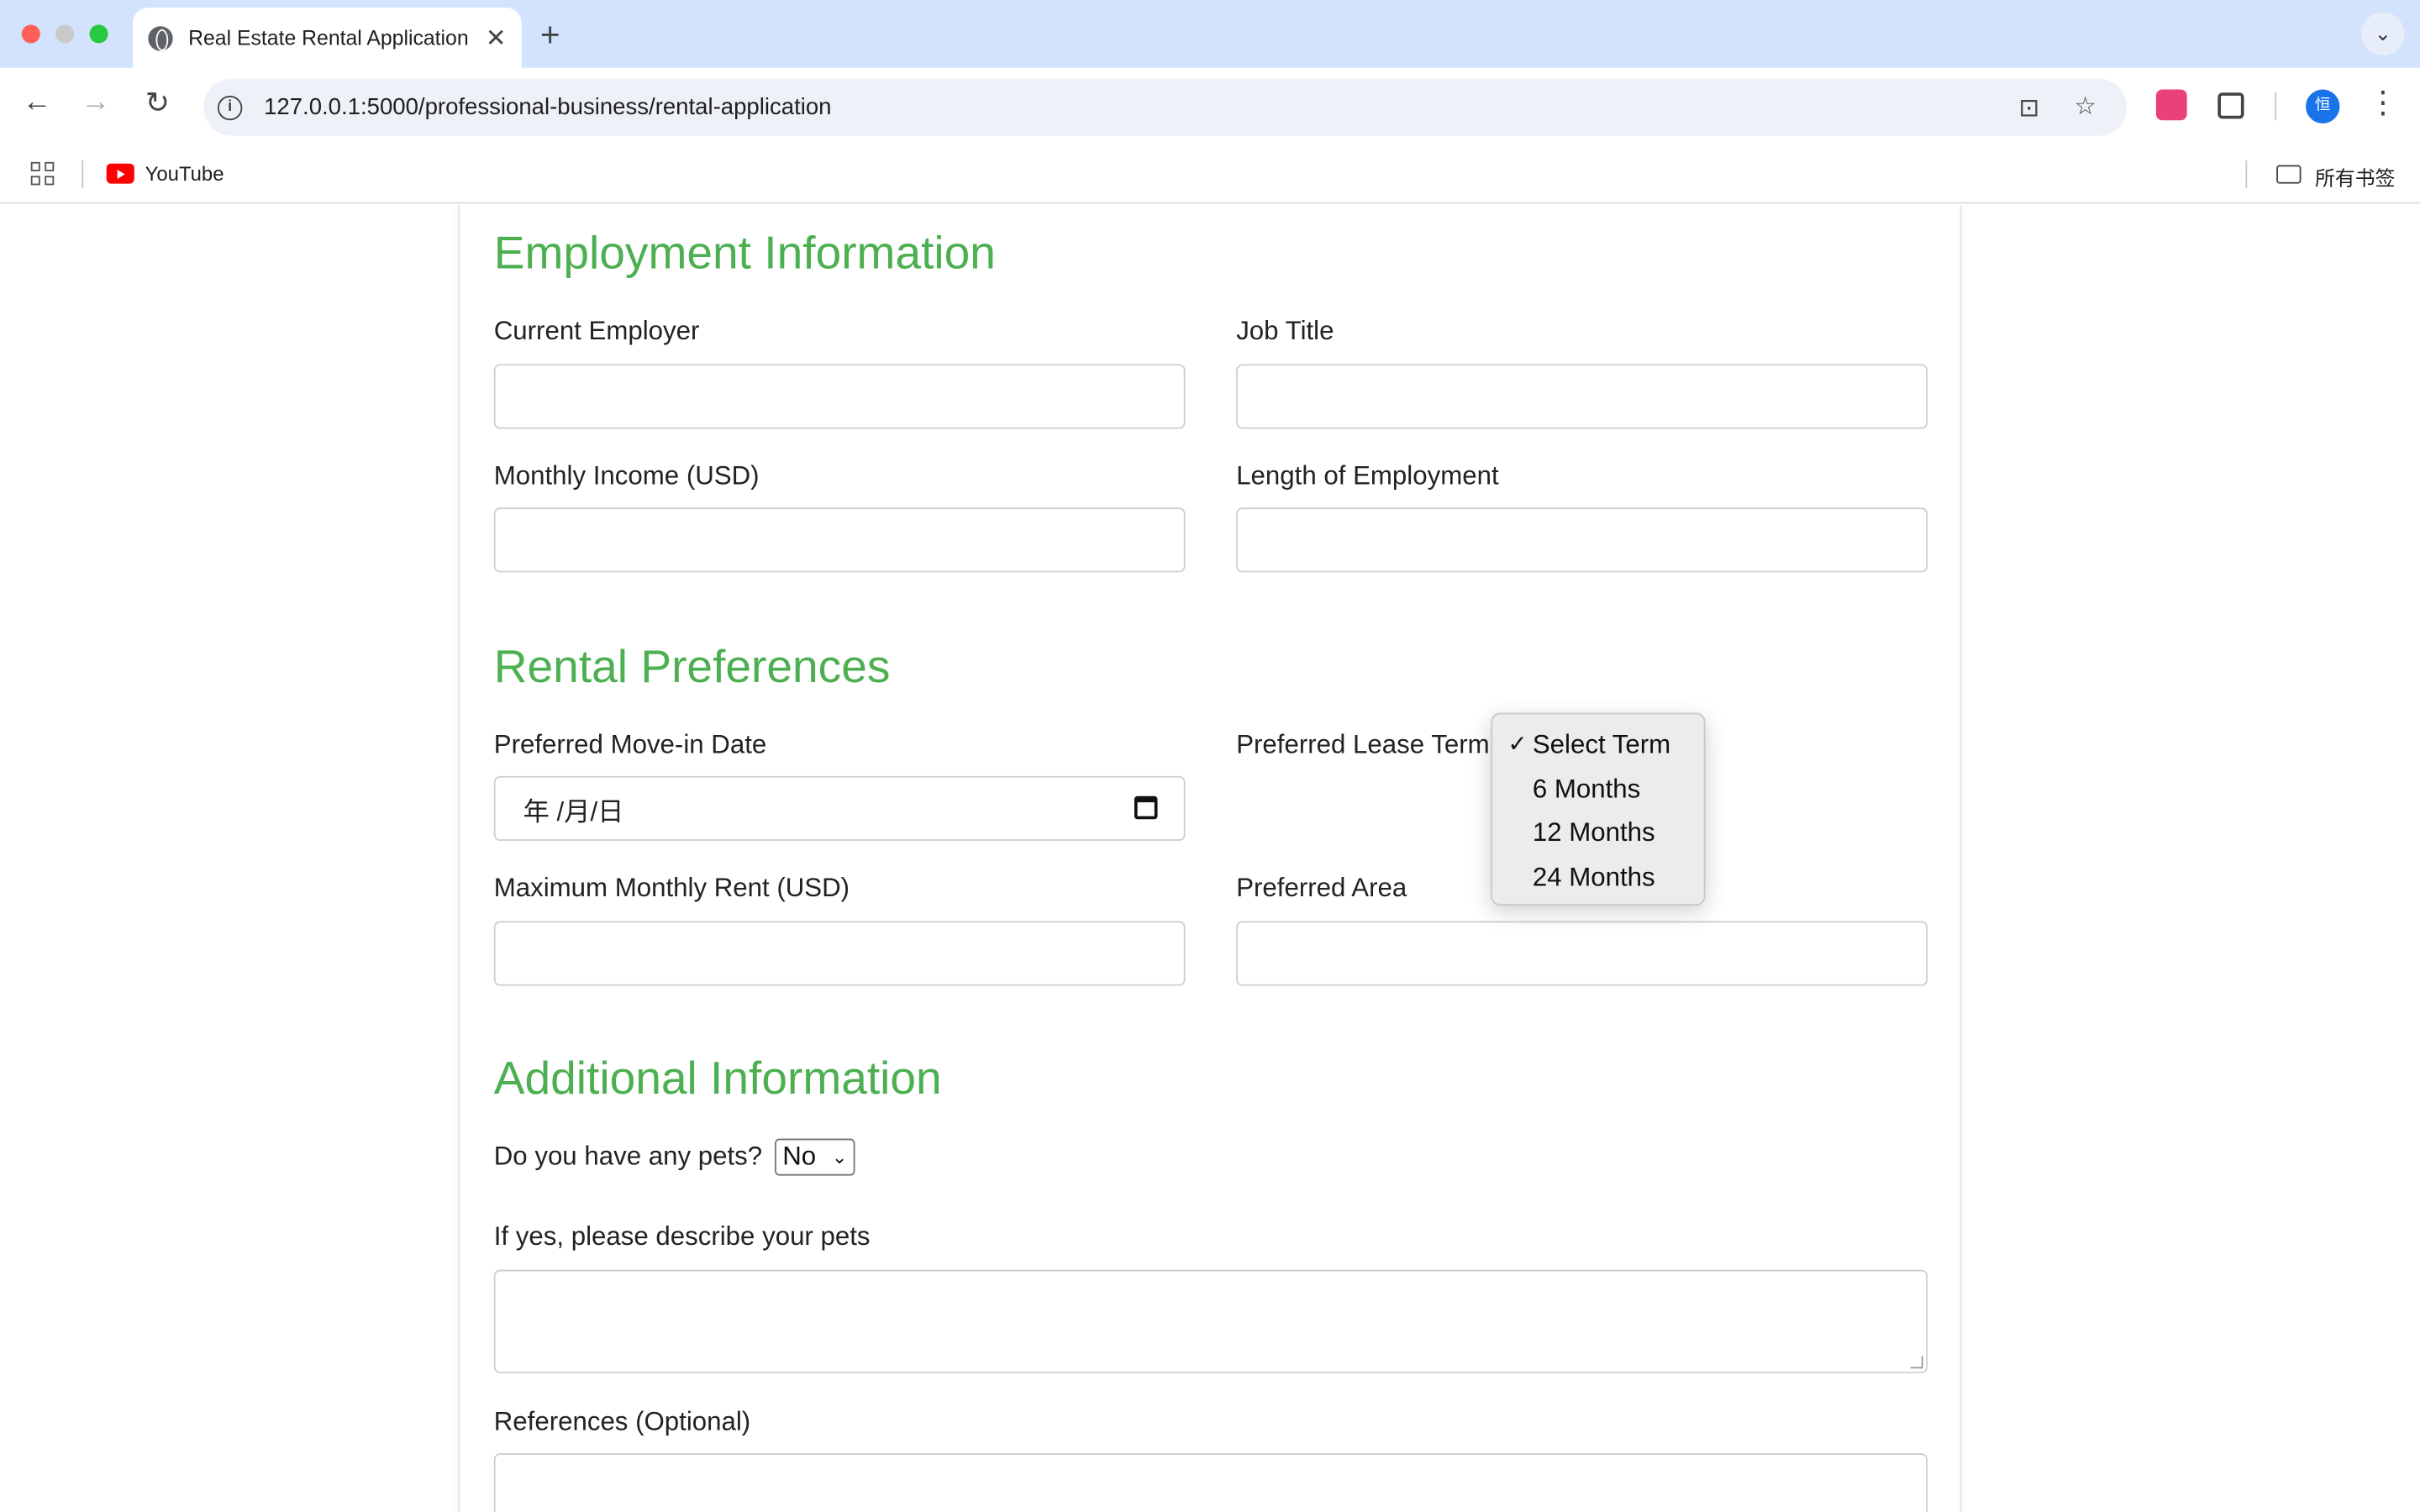 The width and height of the screenshot is (2420, 1512). What do you see at coordinates (840, 540) in the screenshot?
I see `monthly-income-input` at bounding box center [840, 540].